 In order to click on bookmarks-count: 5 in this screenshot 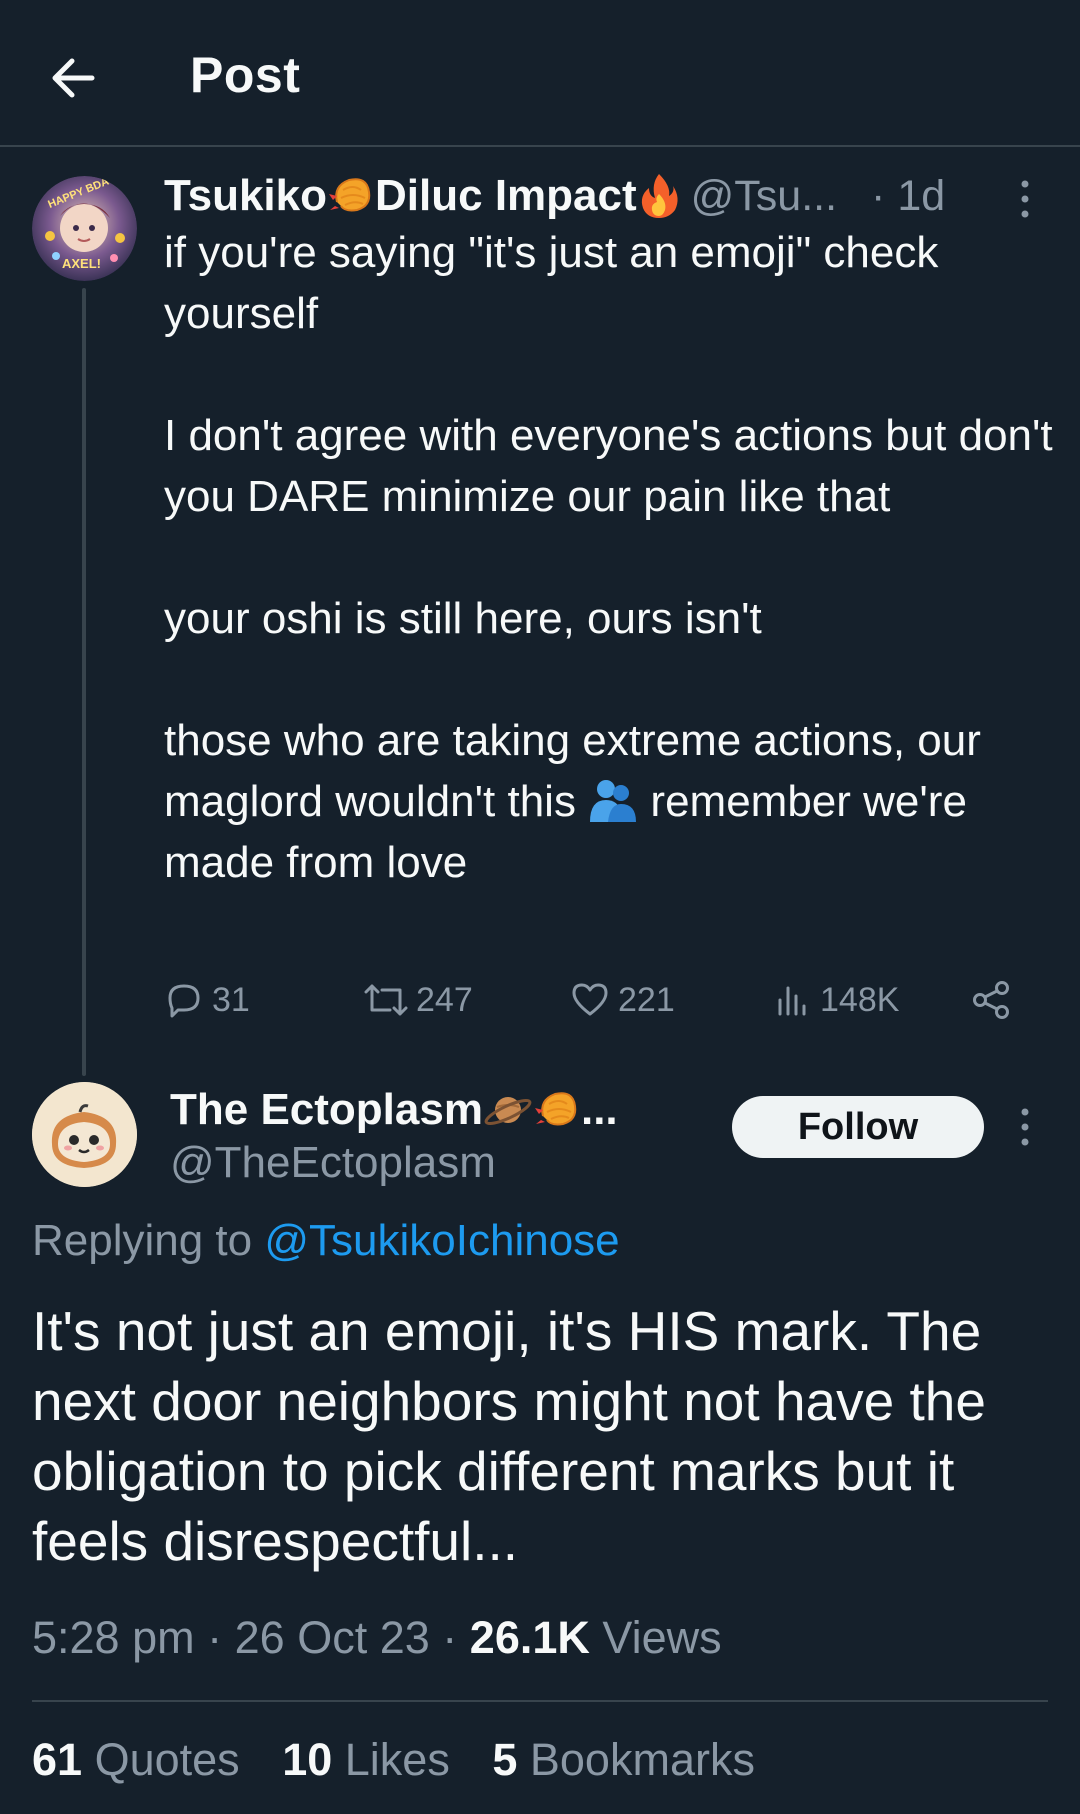, I will do `click(505, 1759)`.